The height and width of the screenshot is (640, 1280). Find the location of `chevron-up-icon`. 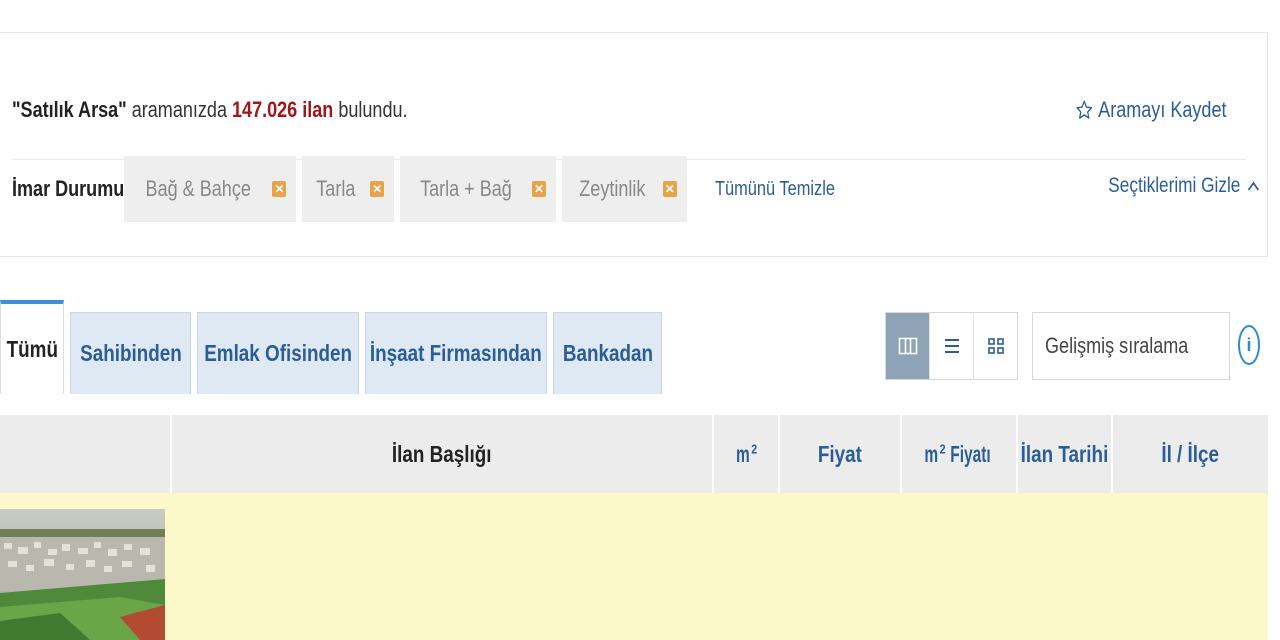

chevron-up-icon is located at coordinates (1253, 186).